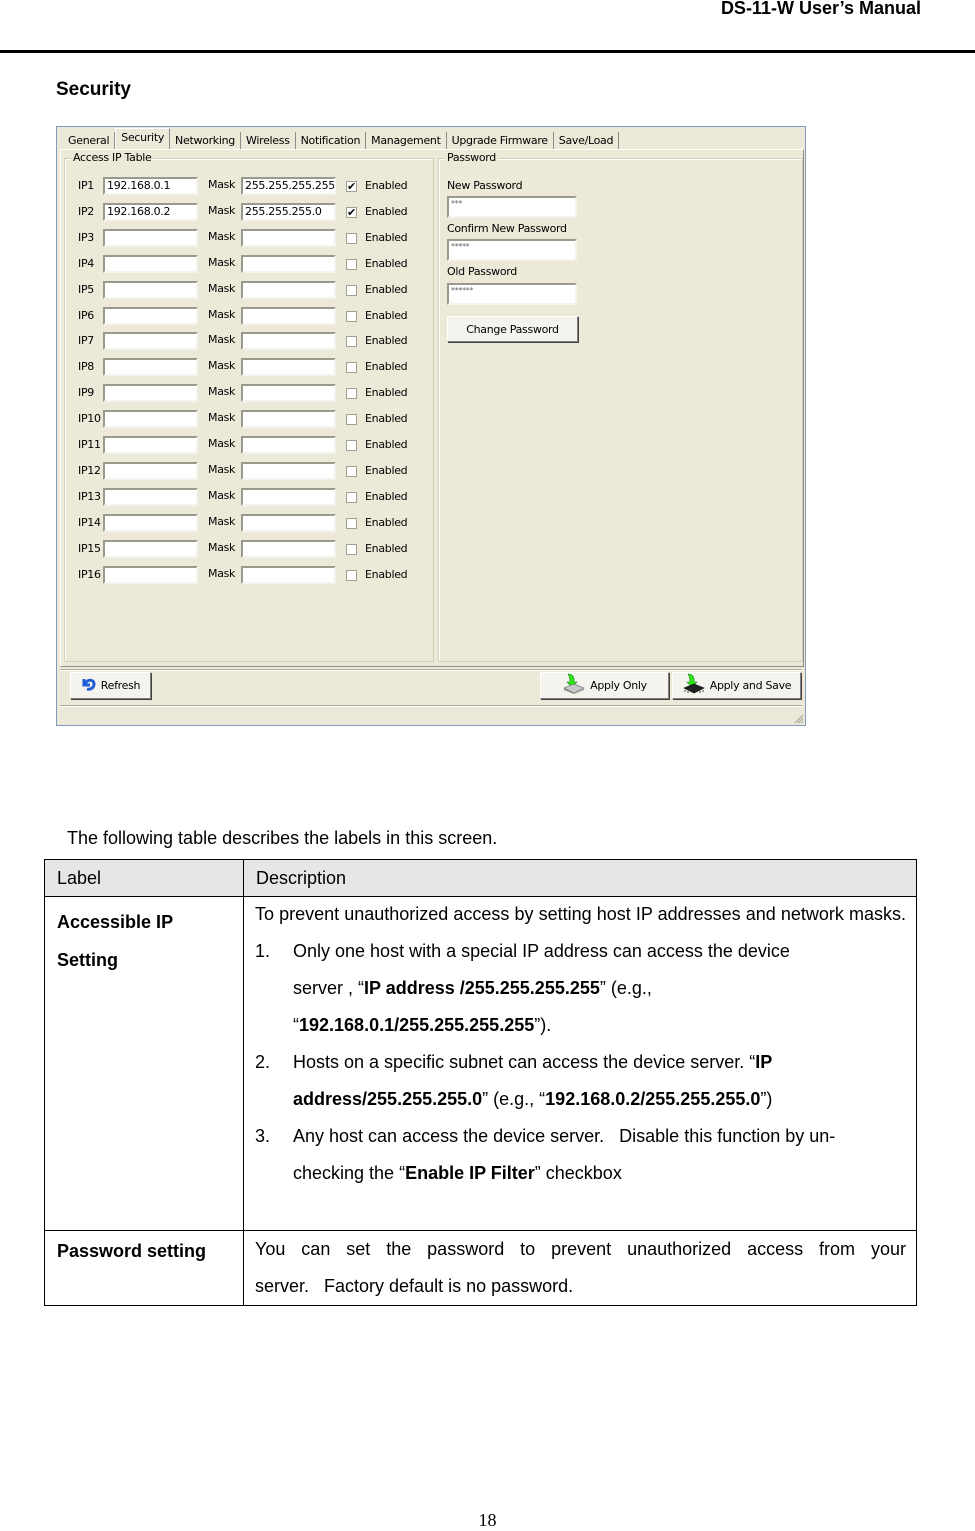 This screenshot has width=975, height=1531. Describe the element at coordinates (331, 140) in the screenshot. I see `tab-notification: Notification` at that location.